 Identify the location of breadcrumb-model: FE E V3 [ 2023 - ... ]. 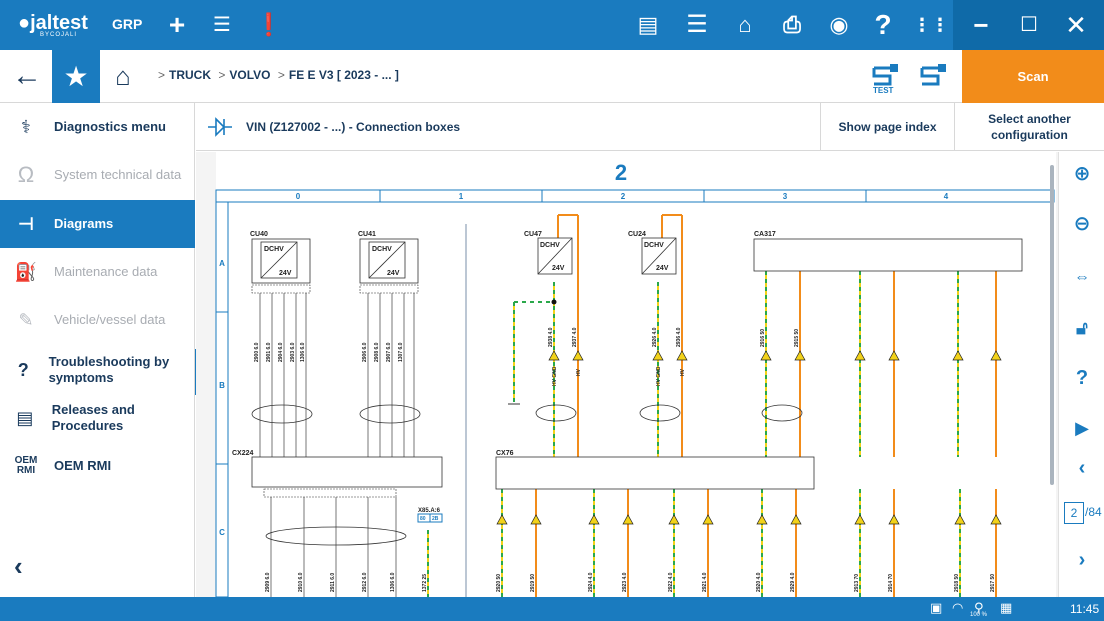
(344, 75).